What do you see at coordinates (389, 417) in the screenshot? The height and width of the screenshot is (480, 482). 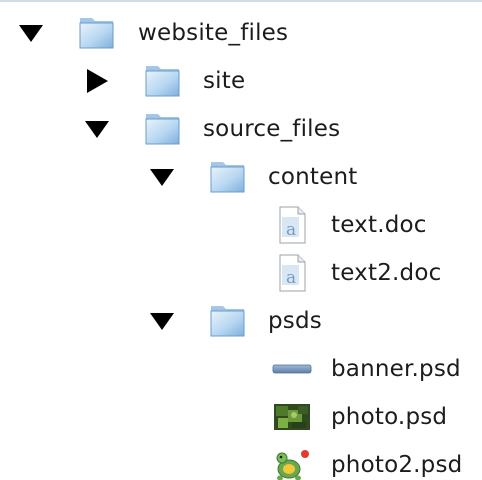 I see `tree-item-label: photo.psd` at bounding box center [389, 417].